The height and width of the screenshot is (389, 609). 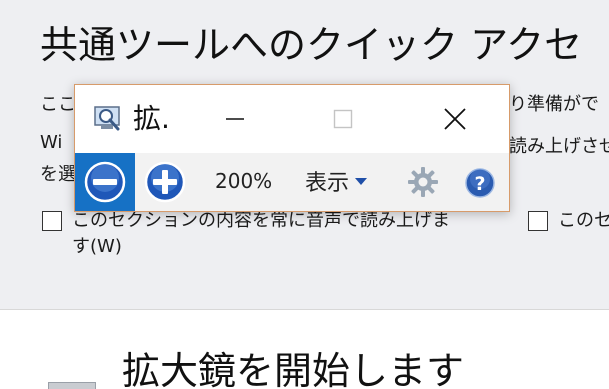 I want to click on help-icon: ?, so click(x=480, y=183).